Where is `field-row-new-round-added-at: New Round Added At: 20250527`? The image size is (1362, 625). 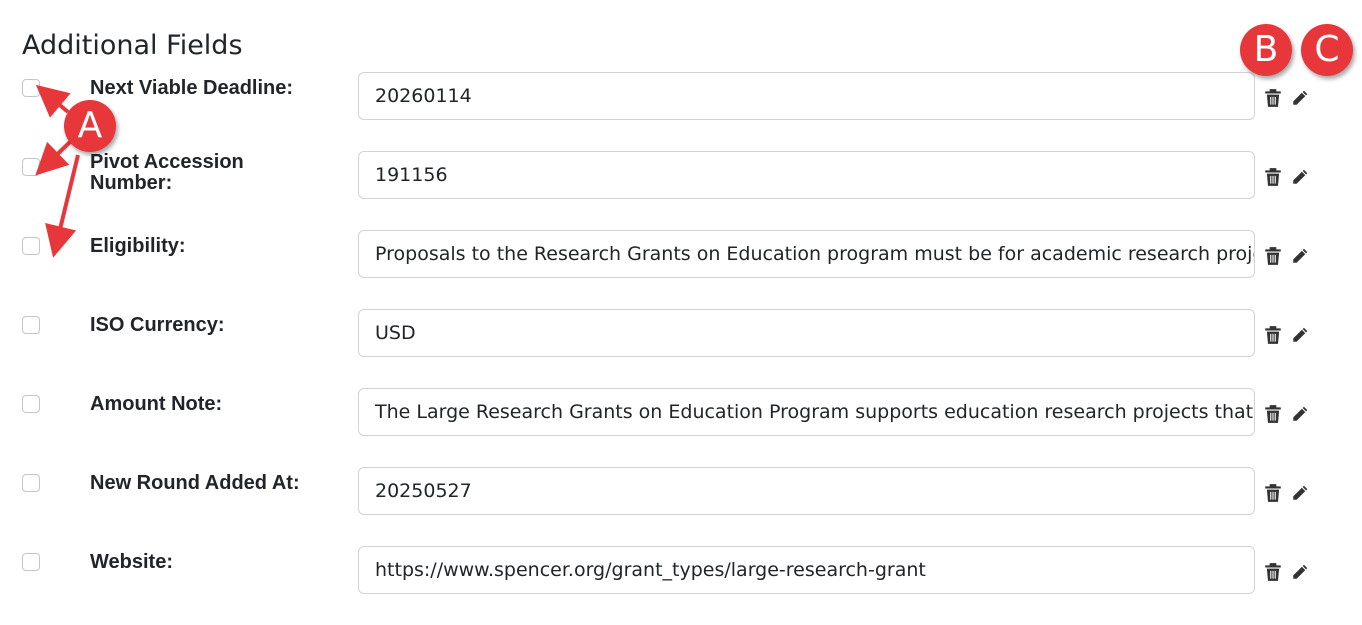
field-row-new-round-added-at: New Round Added At: 20250527 is located at coordinates (681, 506).